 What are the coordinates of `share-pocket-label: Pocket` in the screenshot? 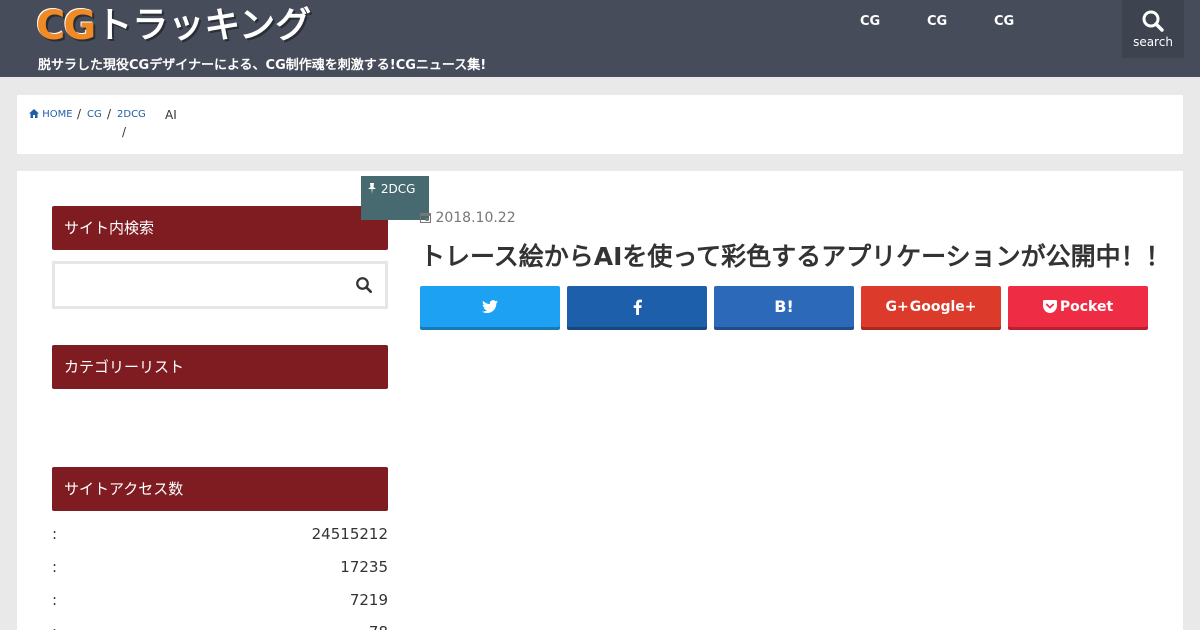 It's located at (1086, 306).